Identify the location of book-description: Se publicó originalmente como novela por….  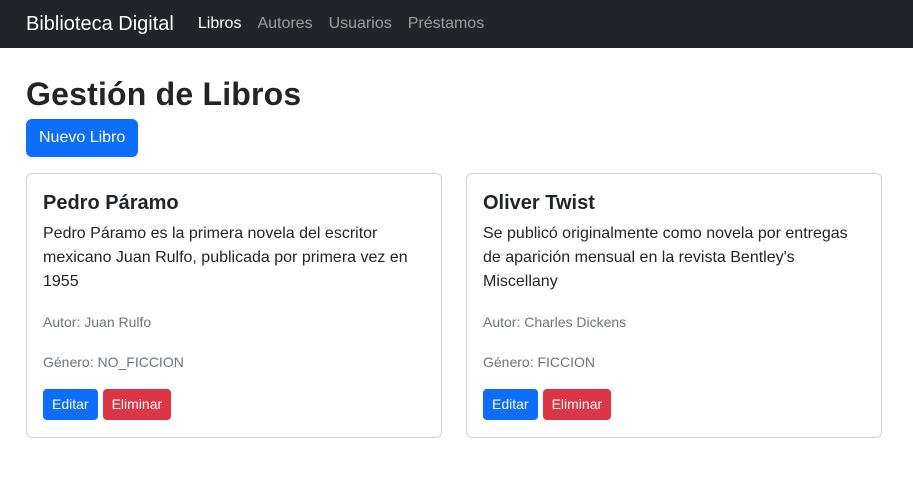
(665, 257).